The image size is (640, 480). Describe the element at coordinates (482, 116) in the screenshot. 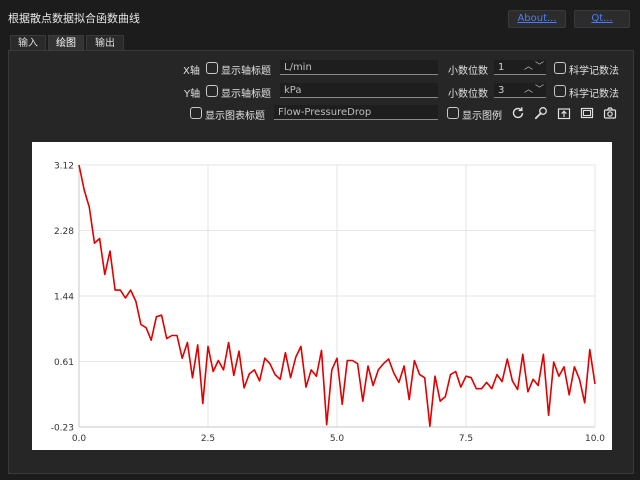

I see `show-legend-label: 显示图例` at that location.